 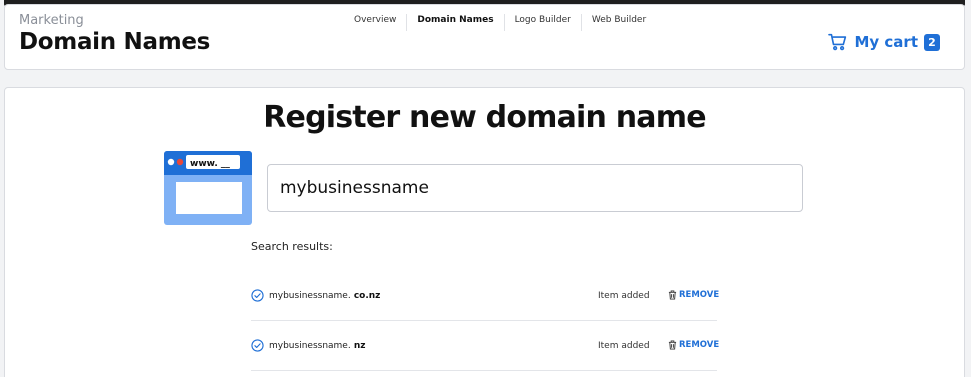 I want to click on section-label: Marketing, so click(x=51, y=20).